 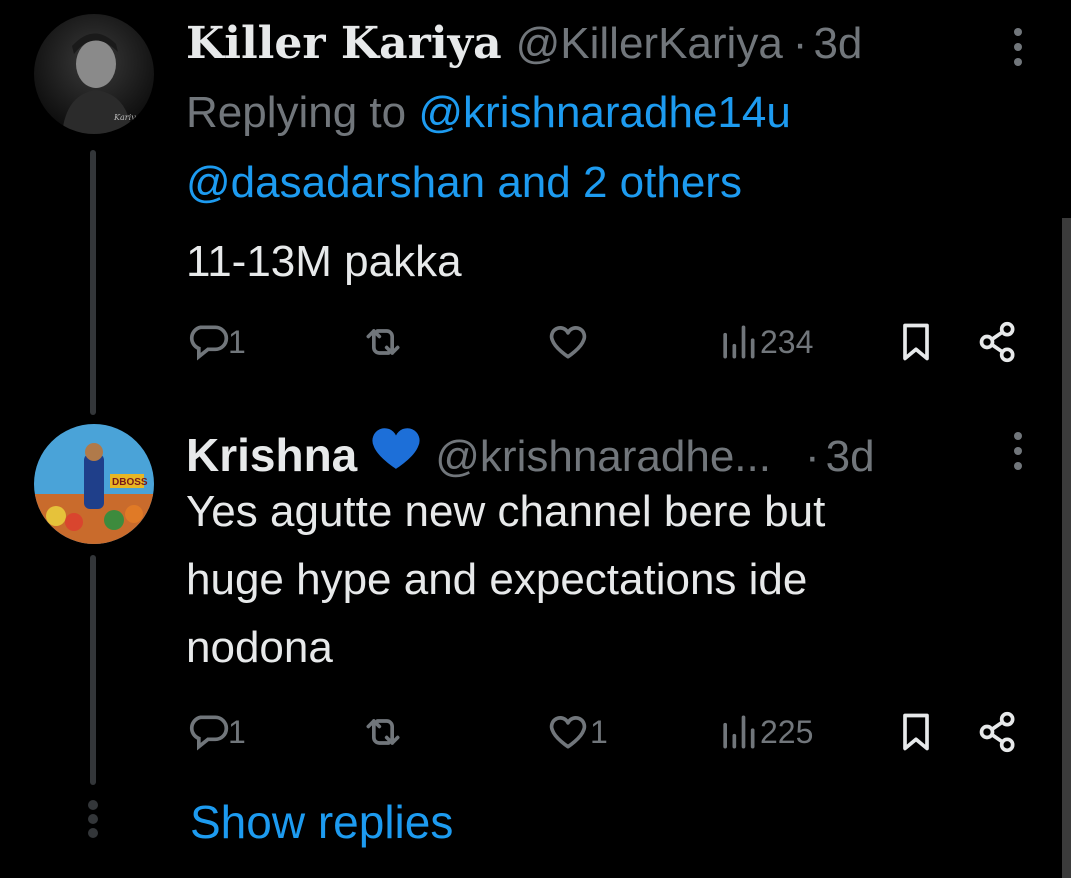 What do you see at coordinates (93, 821) in the screenshot?
I see `thread-dots` at bounding box center [93, 821].